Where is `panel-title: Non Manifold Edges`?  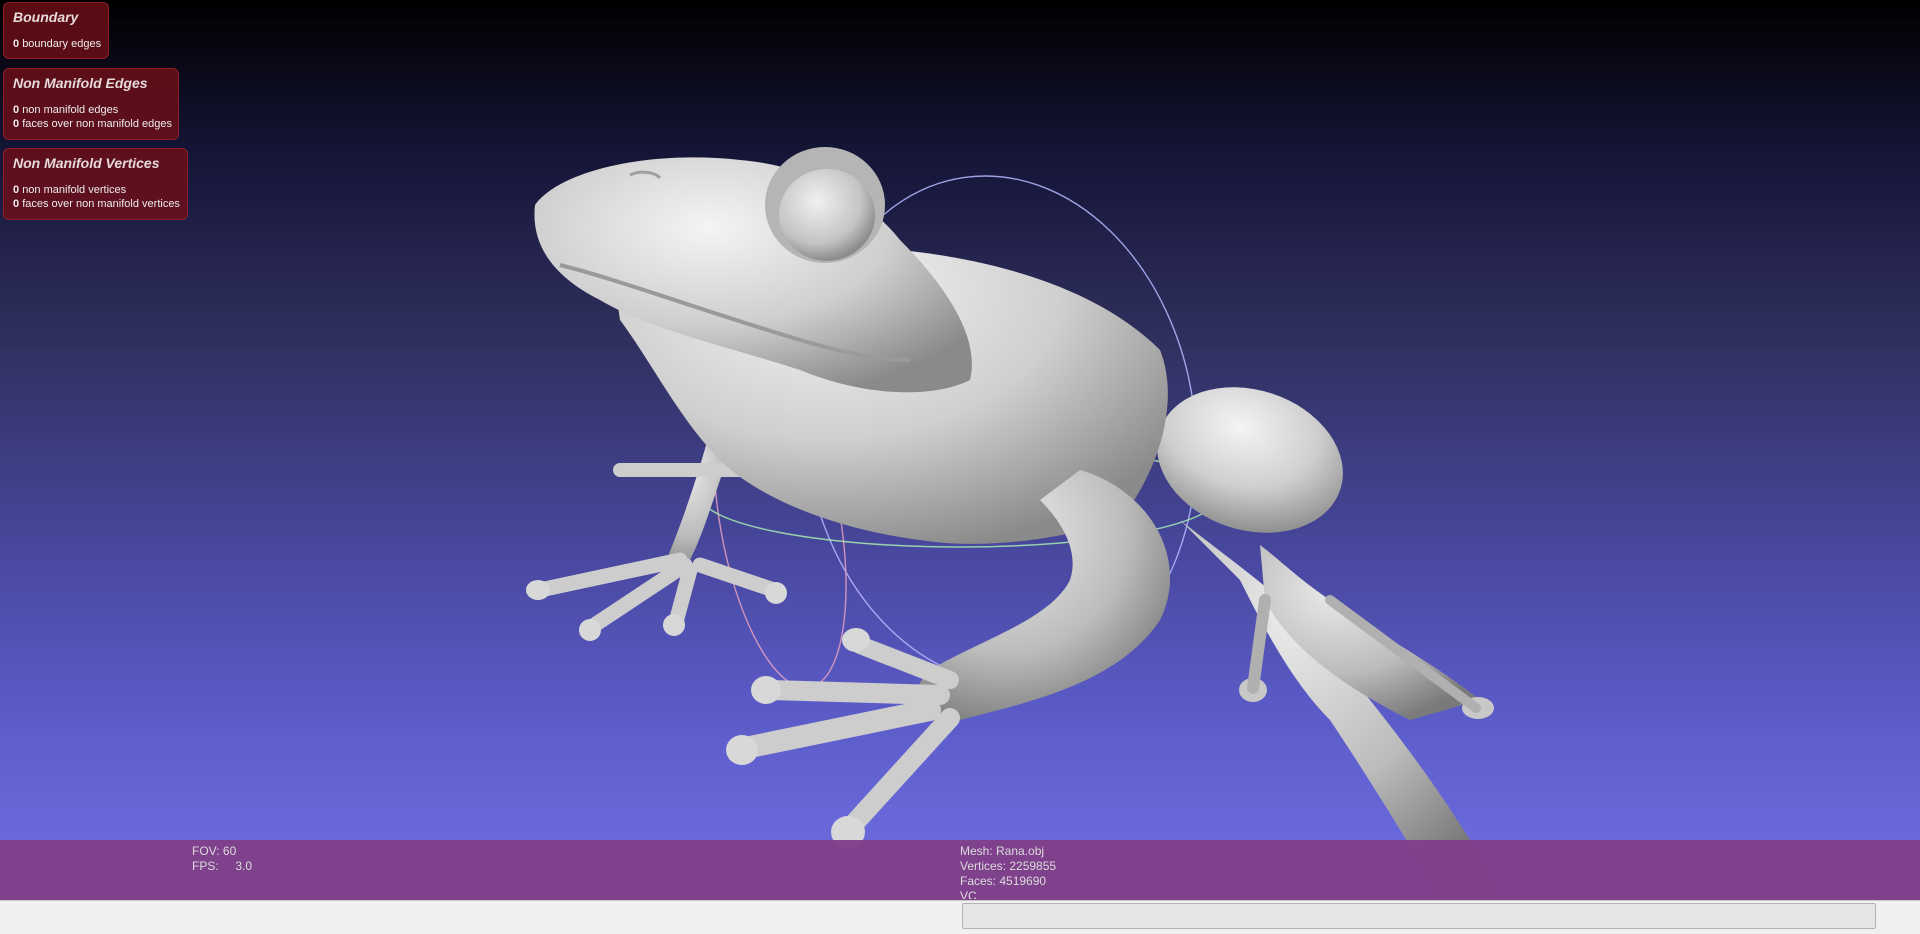
panel-title: Non Manifold Edges is located at coordinates (80, 83).